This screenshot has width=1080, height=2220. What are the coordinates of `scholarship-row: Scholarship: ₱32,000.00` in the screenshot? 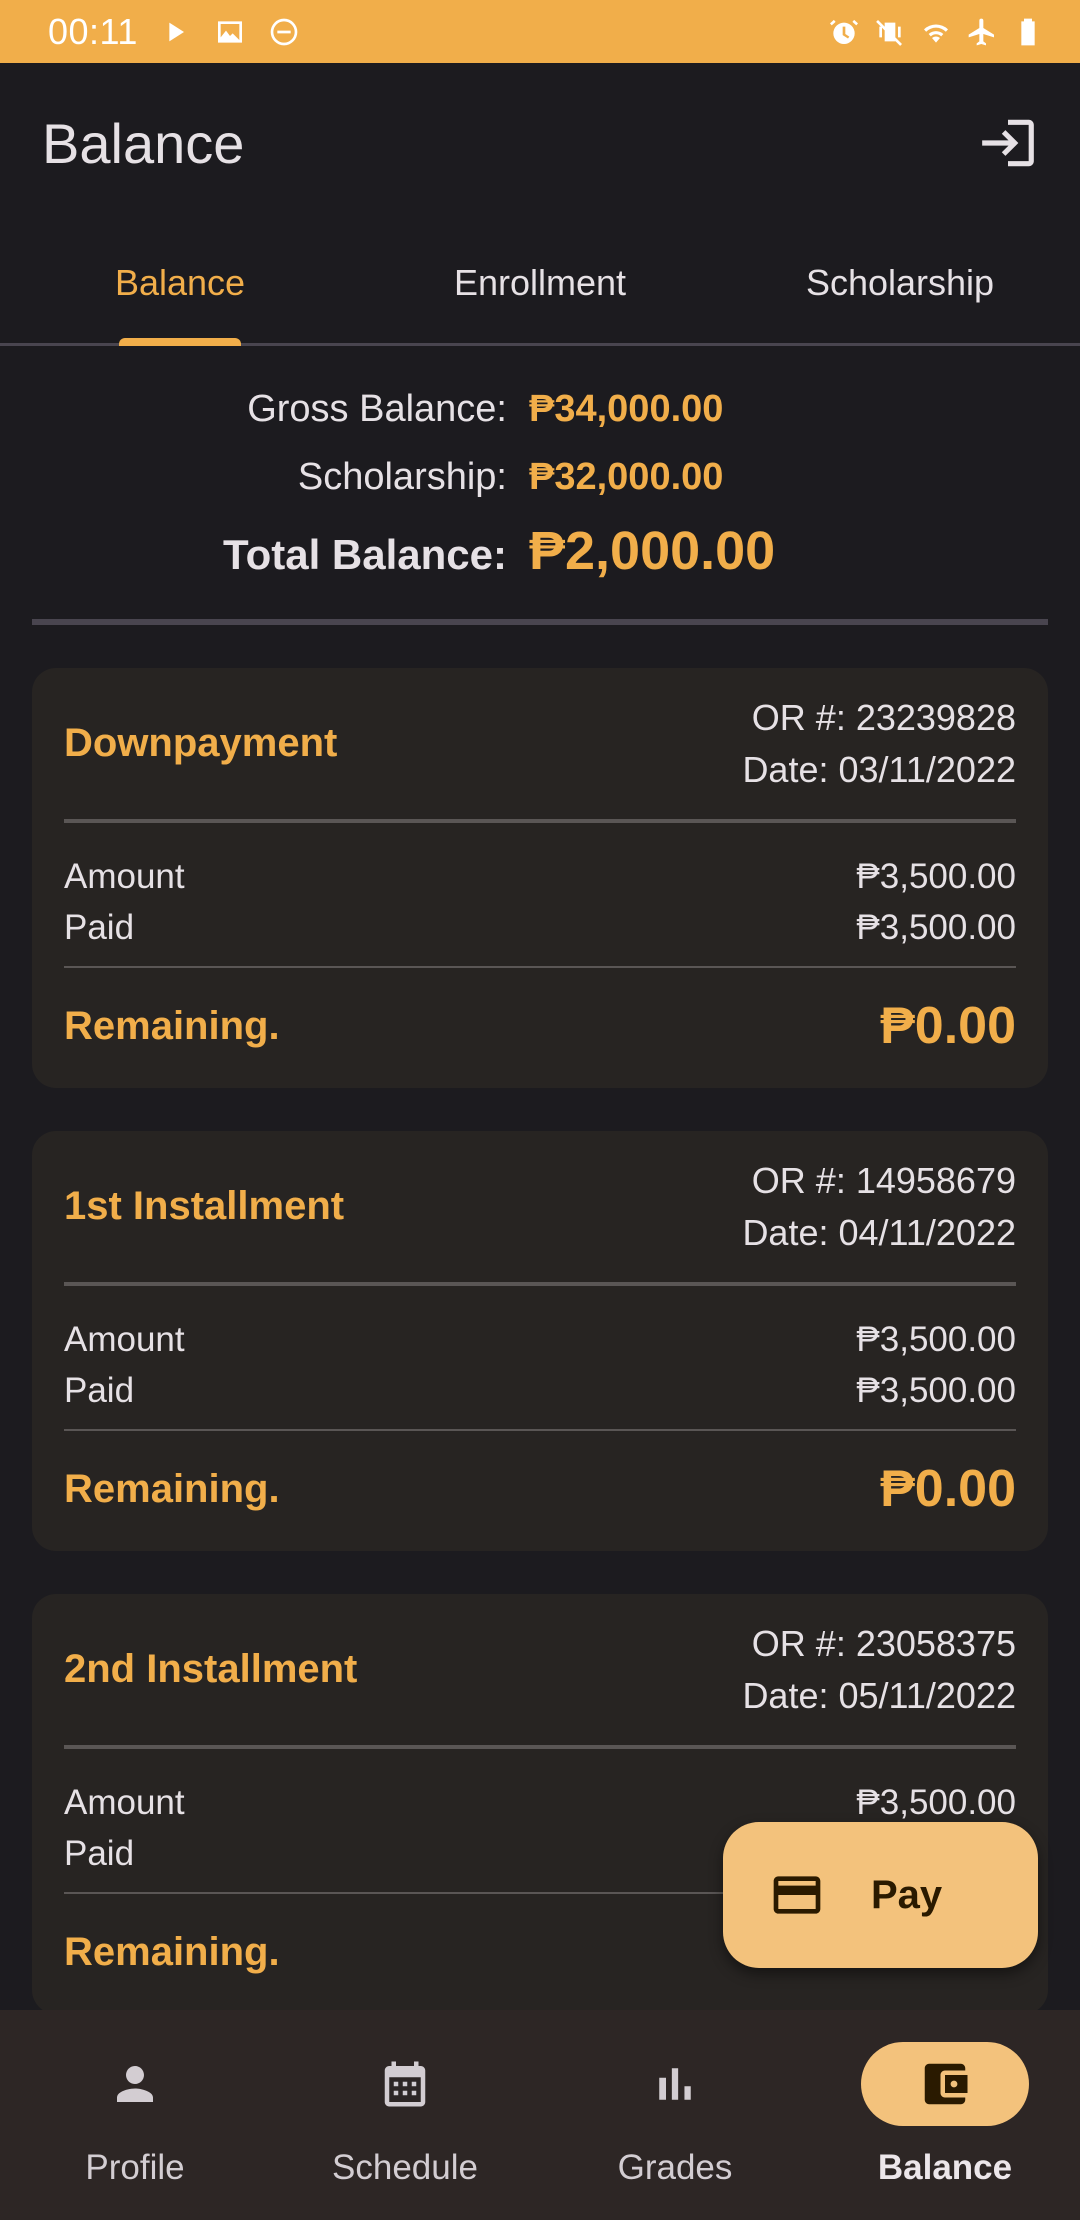 It's located at (540, 477).